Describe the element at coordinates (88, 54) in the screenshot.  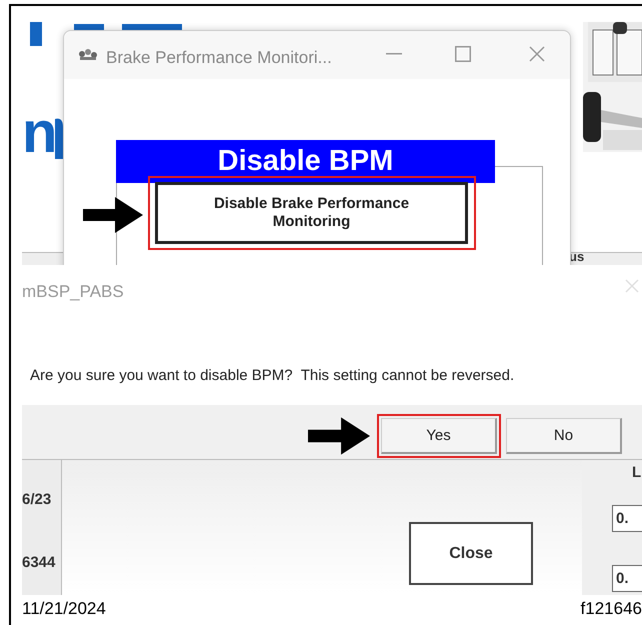
I see `app-icon` at that location.